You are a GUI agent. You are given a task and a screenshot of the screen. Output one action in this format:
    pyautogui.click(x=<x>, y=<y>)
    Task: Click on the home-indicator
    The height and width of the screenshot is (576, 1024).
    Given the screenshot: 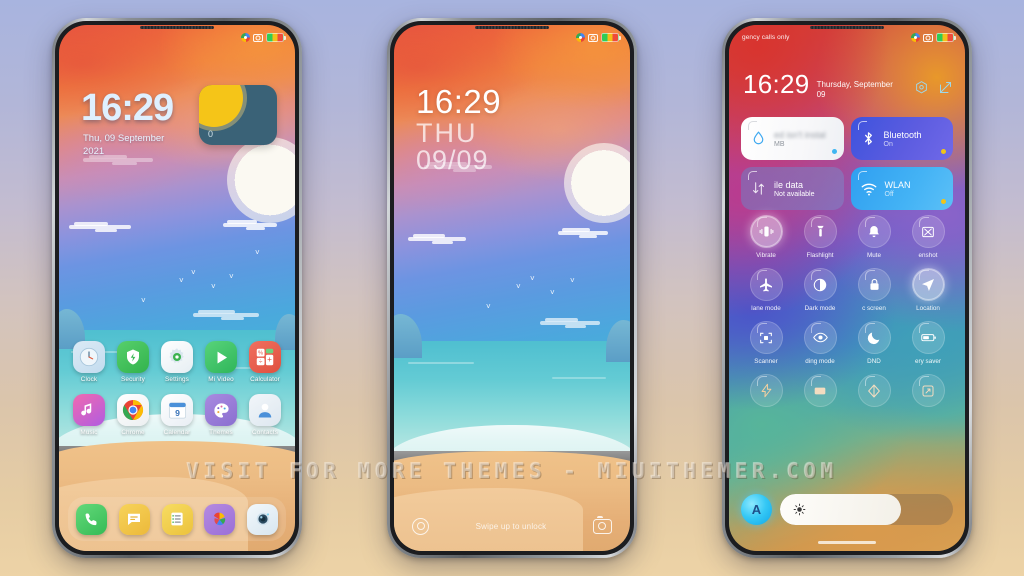 What is the action you would take?
    pyautogui.click(x=847, y=542)
    